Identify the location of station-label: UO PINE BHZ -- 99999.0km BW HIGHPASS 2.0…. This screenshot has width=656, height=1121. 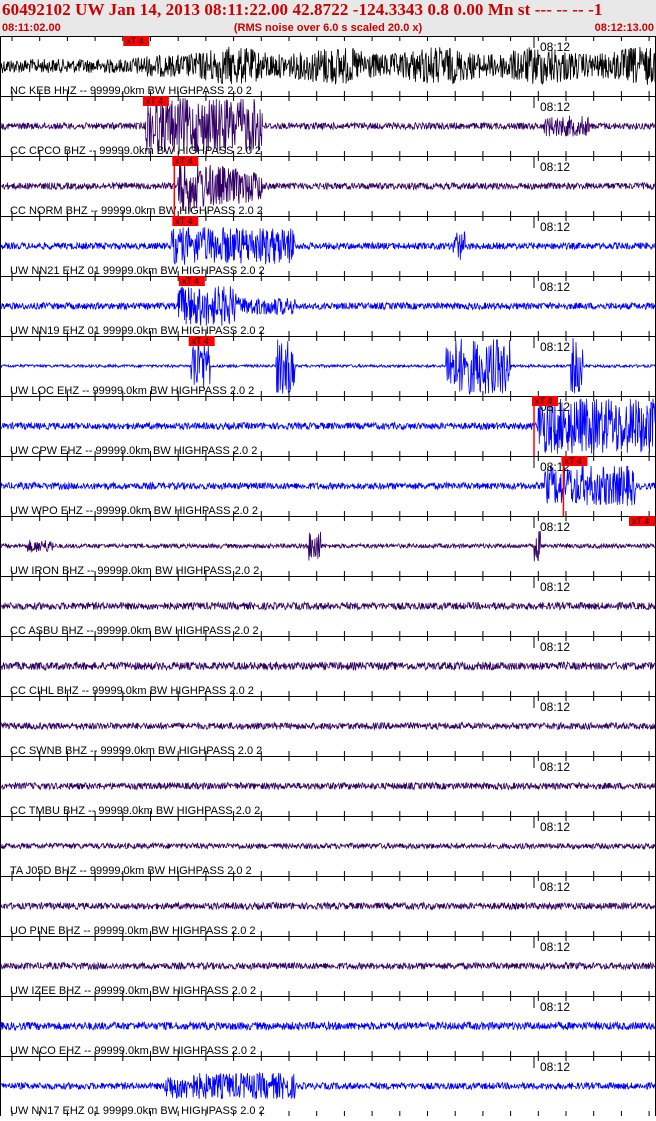
(133, 931).